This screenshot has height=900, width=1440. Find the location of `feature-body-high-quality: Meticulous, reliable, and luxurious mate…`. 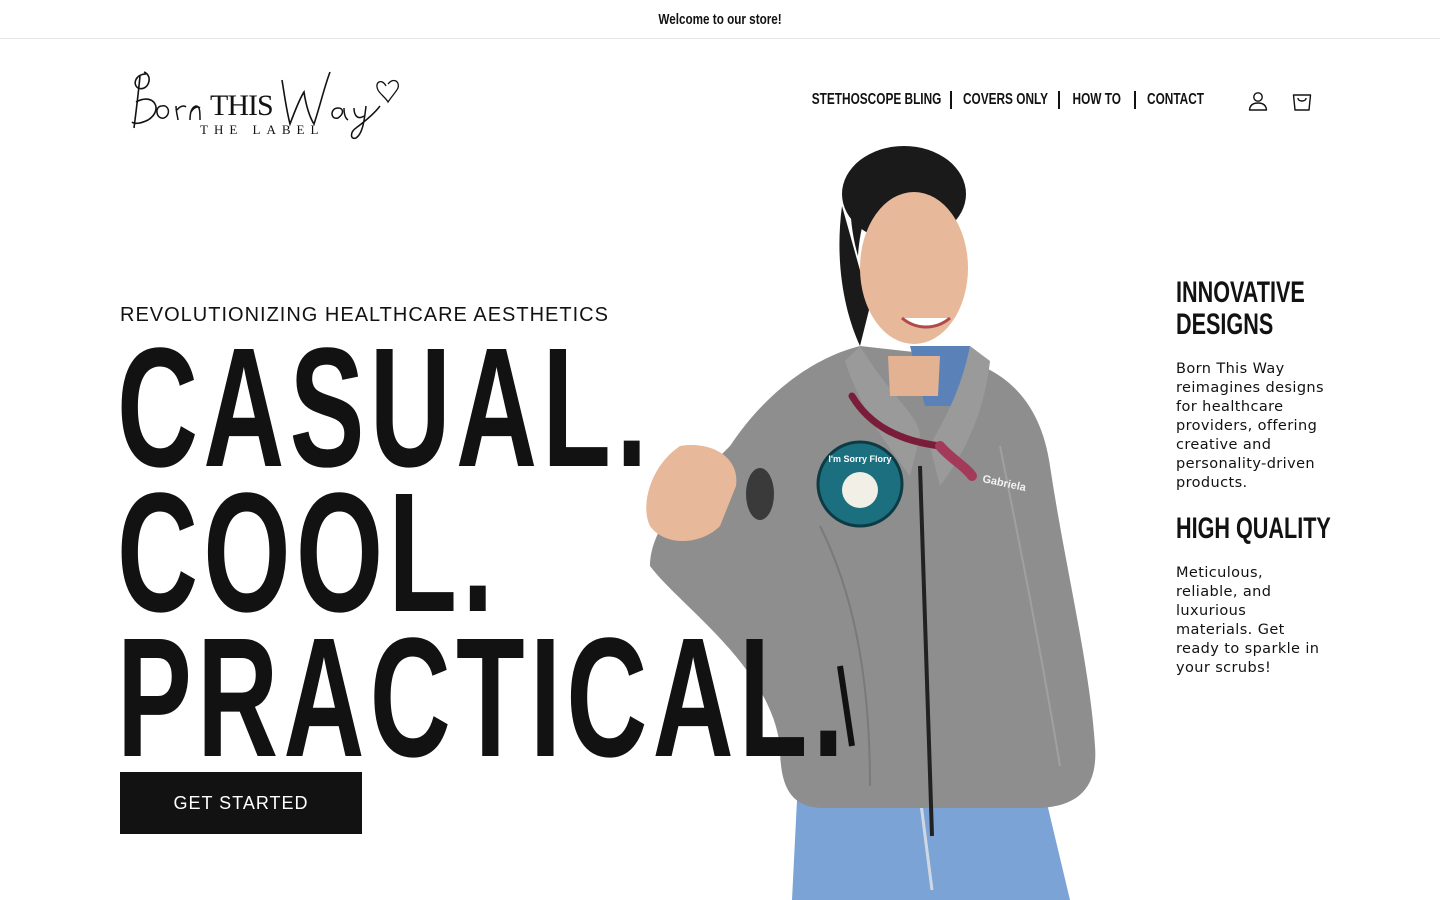

feature-body-high-quality: Meticulous, reliable, and luxurious mate… is located at coordinates (1248, 620).